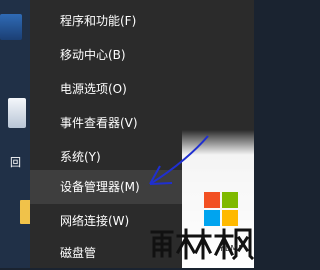 Image resolution: width=320 pixels, height=270 pixels. What do you see at coordinates (93, 89) in the screenshot?
I see `menu-item-label: 电源选项(O)` at bounding box center [93, 89].